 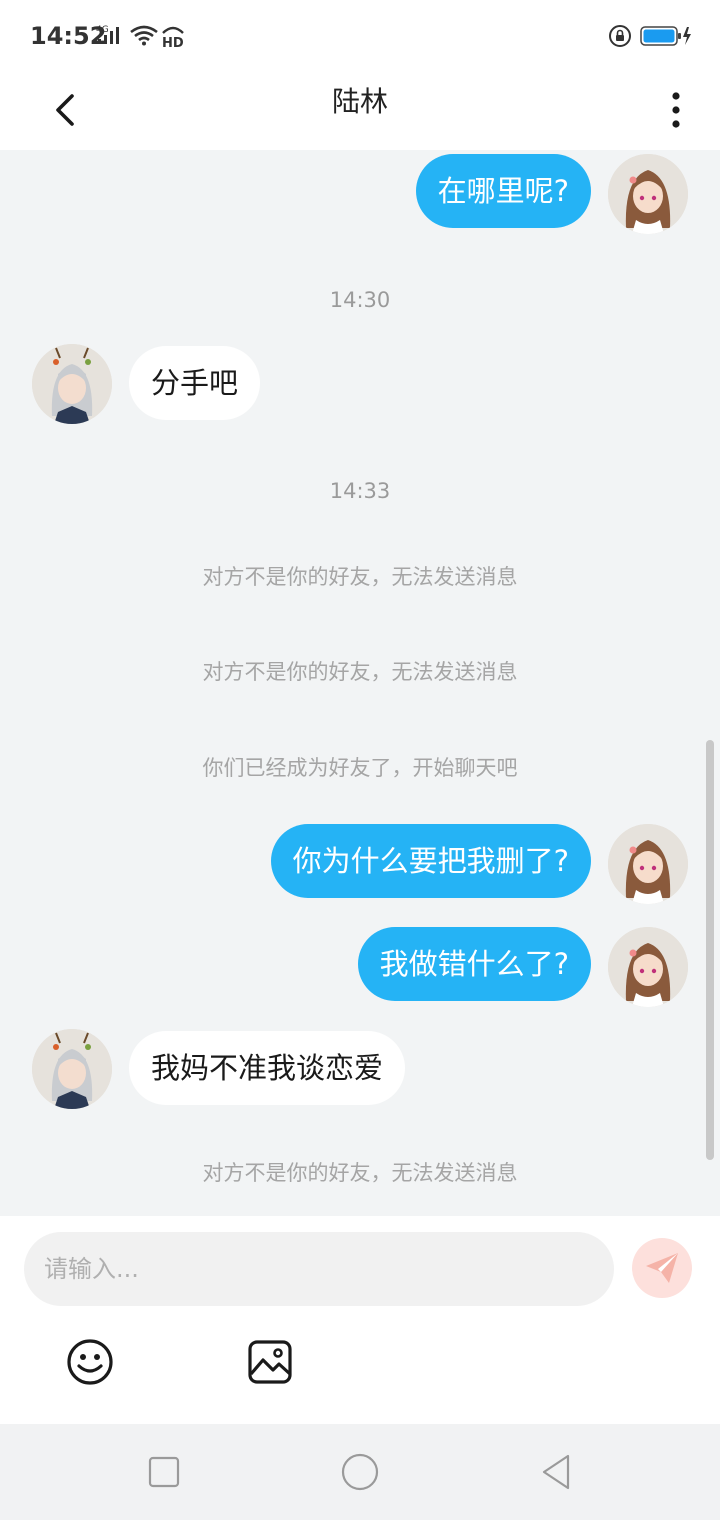 I want to click on back-icon, so click(x=556, y=1472).